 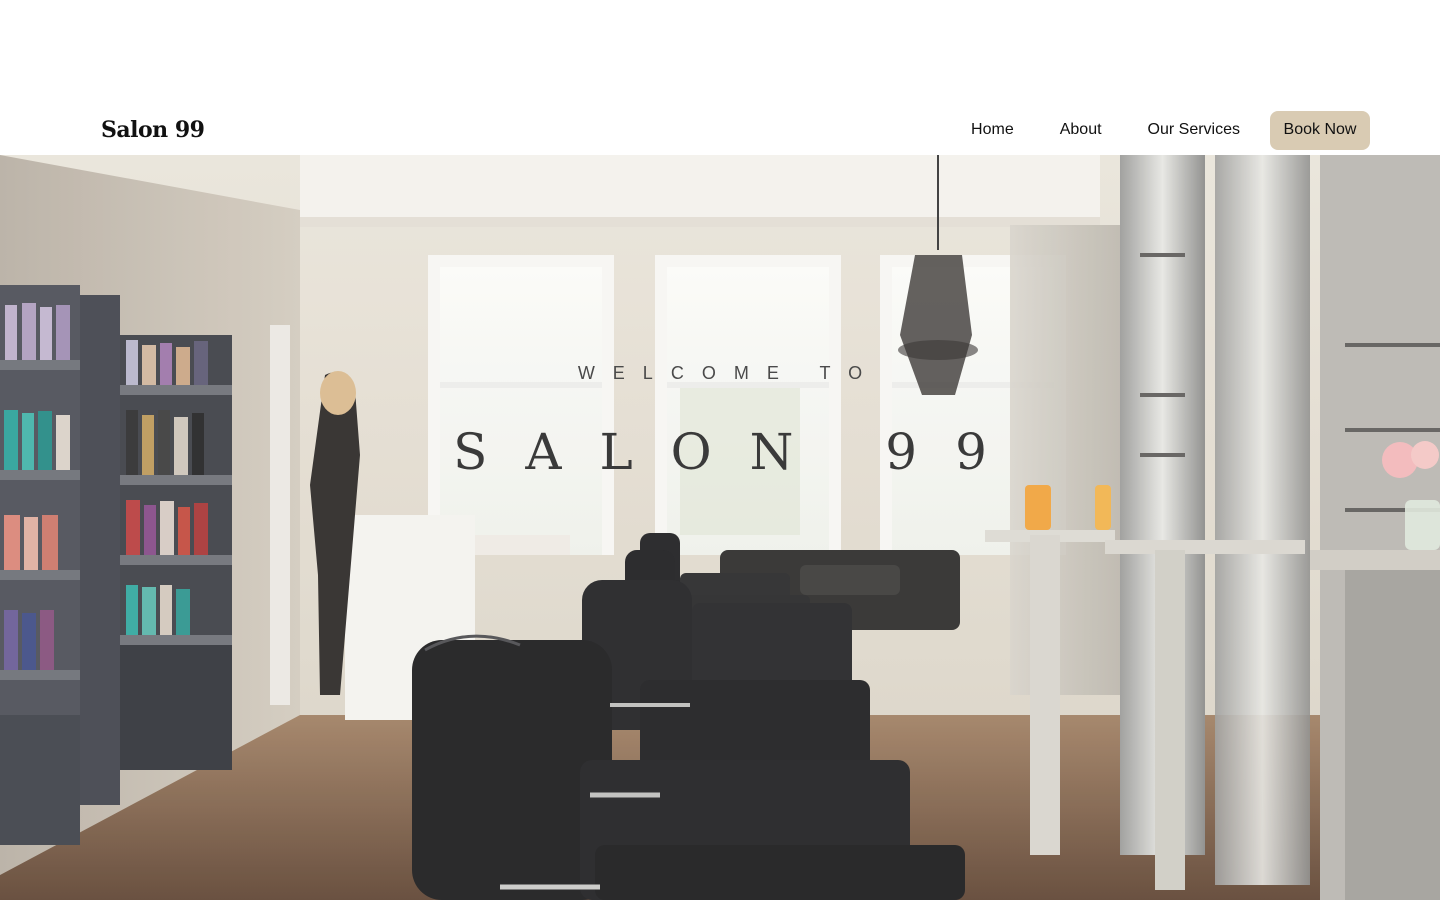 I want to click on nav-link-our-services: Our Services, so click(x=1194, y=130).